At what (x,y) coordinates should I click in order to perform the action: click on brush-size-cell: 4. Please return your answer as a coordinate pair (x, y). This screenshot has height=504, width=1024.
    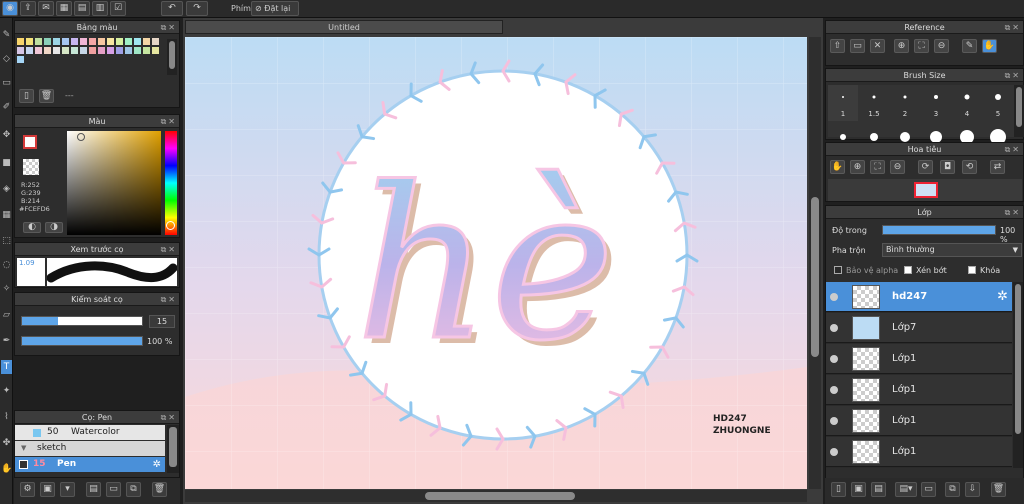
    Looking at the image, I should click on (967, 103).